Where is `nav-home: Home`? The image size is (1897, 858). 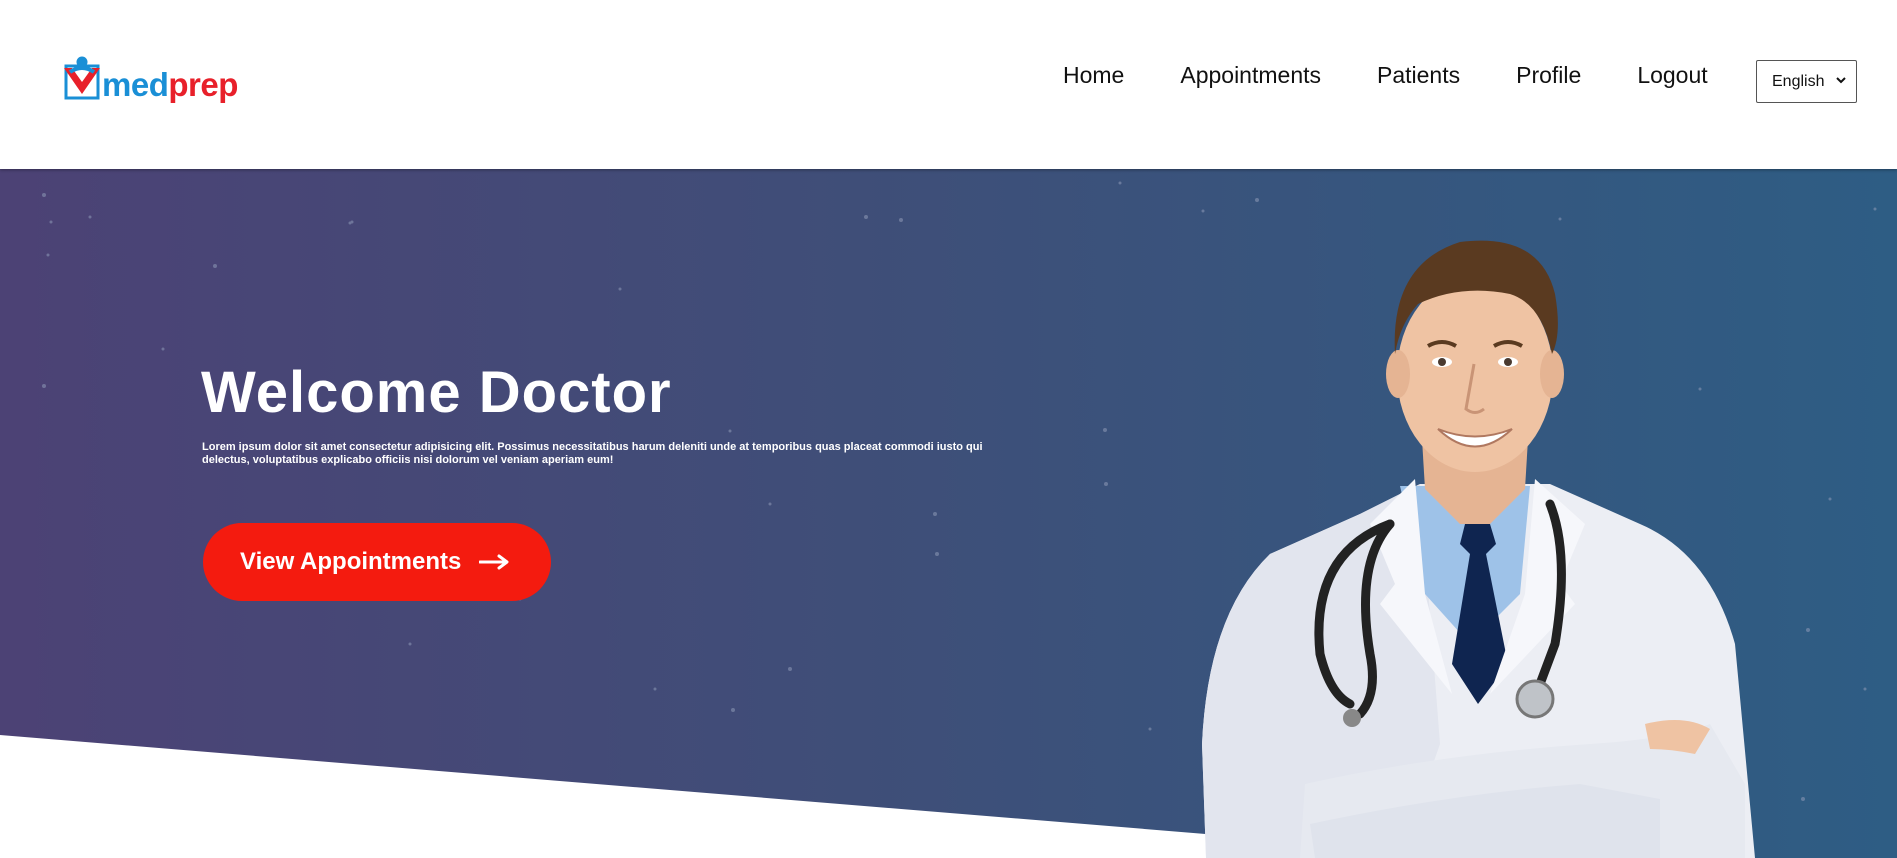 nav-home: Home is located at coordinates (1093, 75).